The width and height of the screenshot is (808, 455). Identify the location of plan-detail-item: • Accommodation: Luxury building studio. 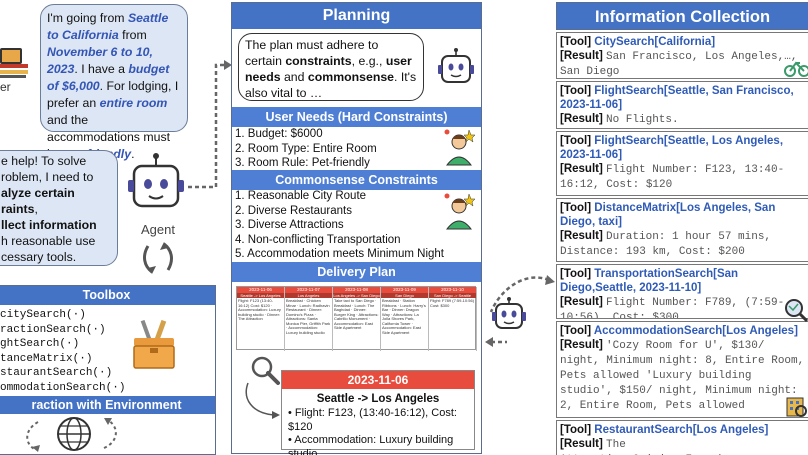
(371, 444).